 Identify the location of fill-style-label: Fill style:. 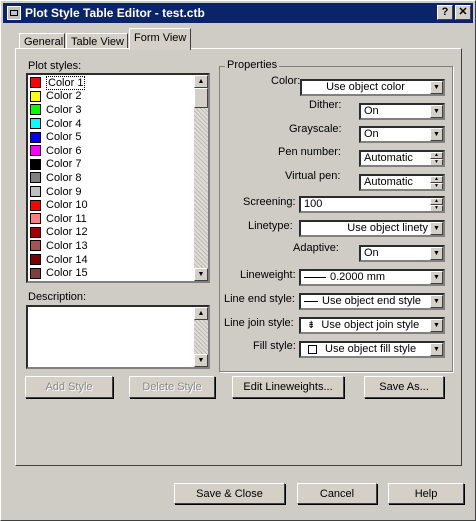
(274, 346).